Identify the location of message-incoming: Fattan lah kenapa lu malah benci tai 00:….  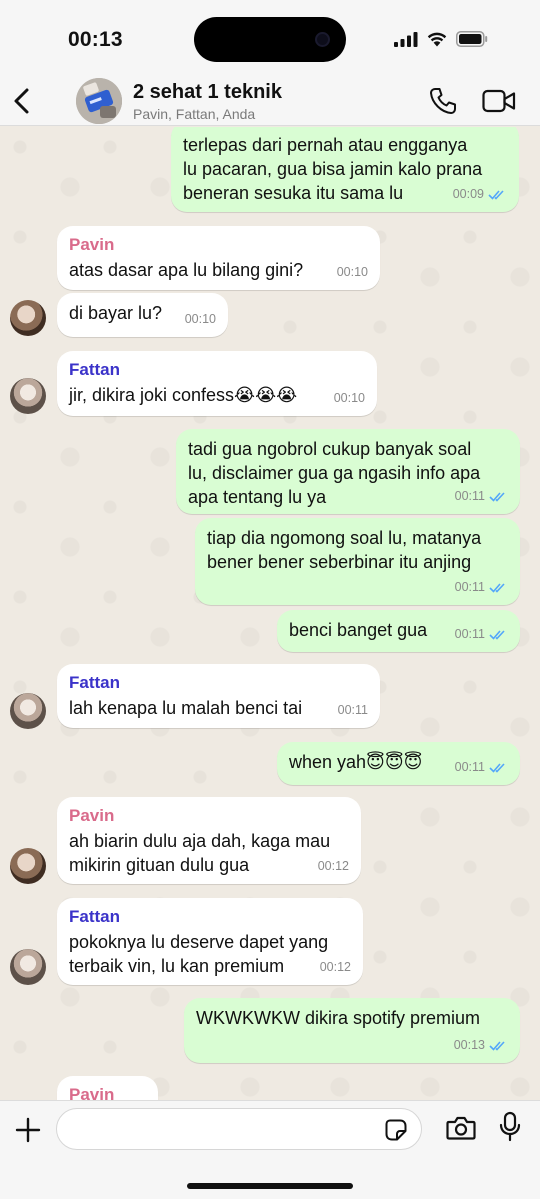
(218, 696).